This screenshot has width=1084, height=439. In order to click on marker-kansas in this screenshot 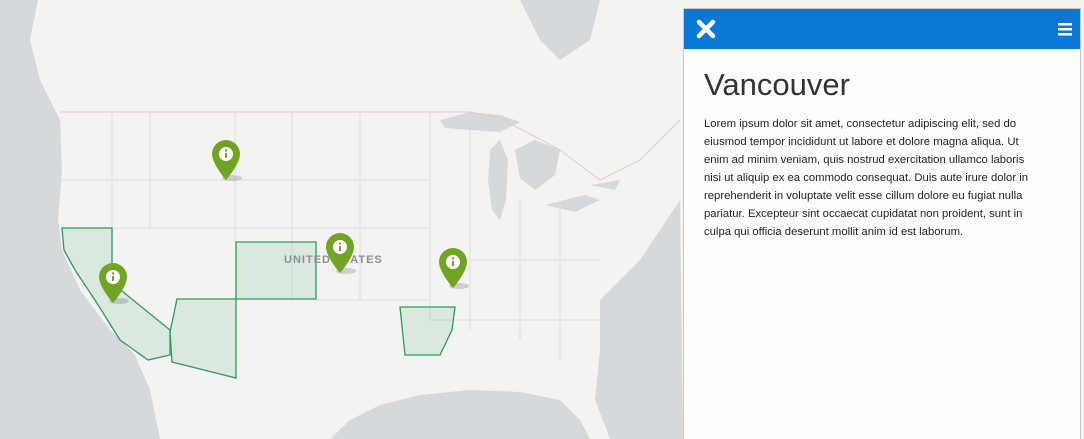, I will do `click(340, 253)`.